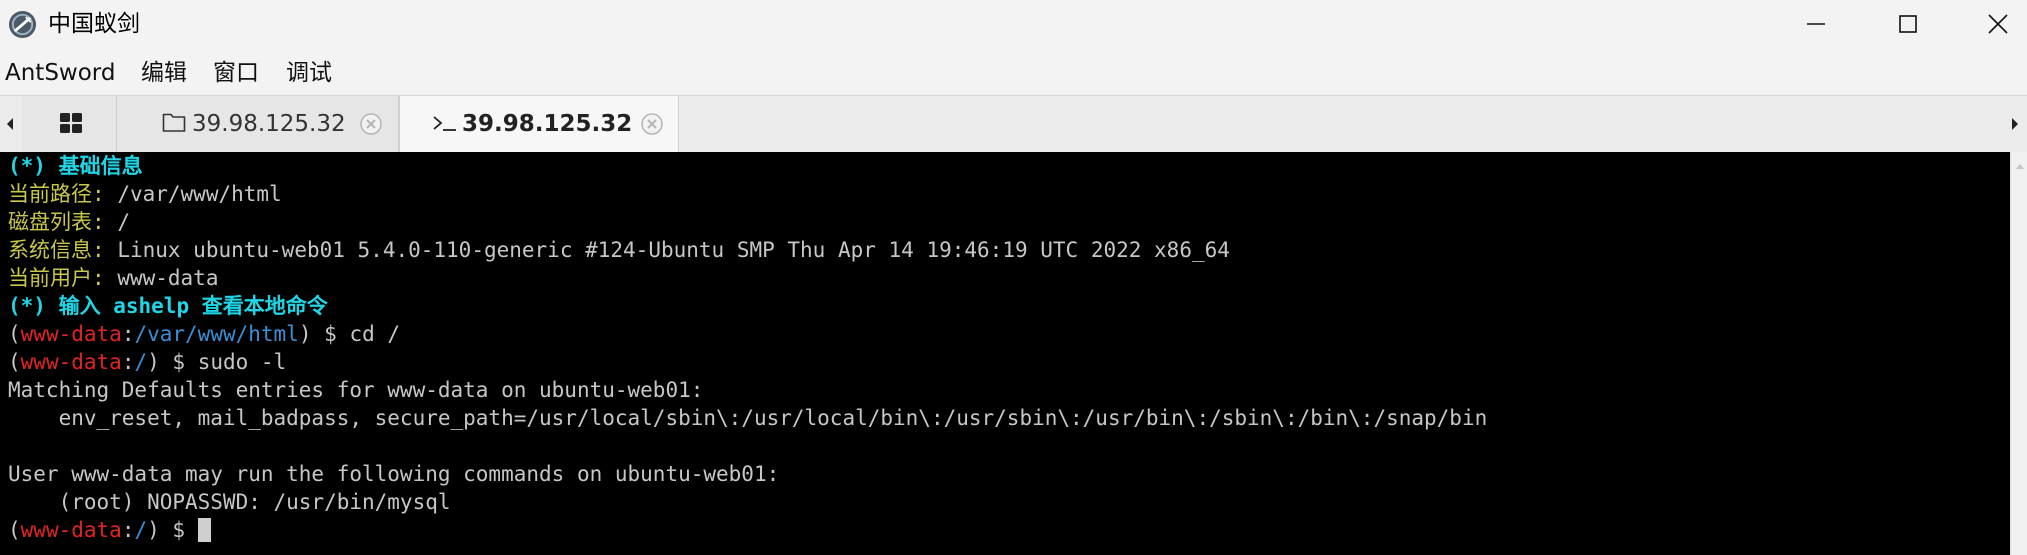 The height and width of the screenshot is (555, 2027). I want to click on menu-window: 窗口, so click(236, 73).